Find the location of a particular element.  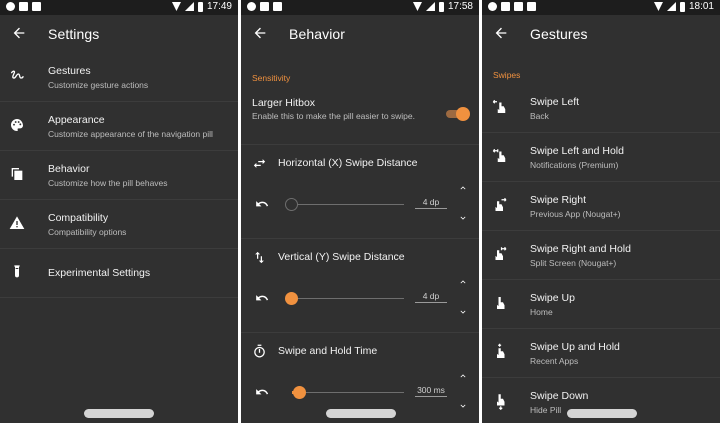

app-bar: Gestures is located at coordinates (601, 34).